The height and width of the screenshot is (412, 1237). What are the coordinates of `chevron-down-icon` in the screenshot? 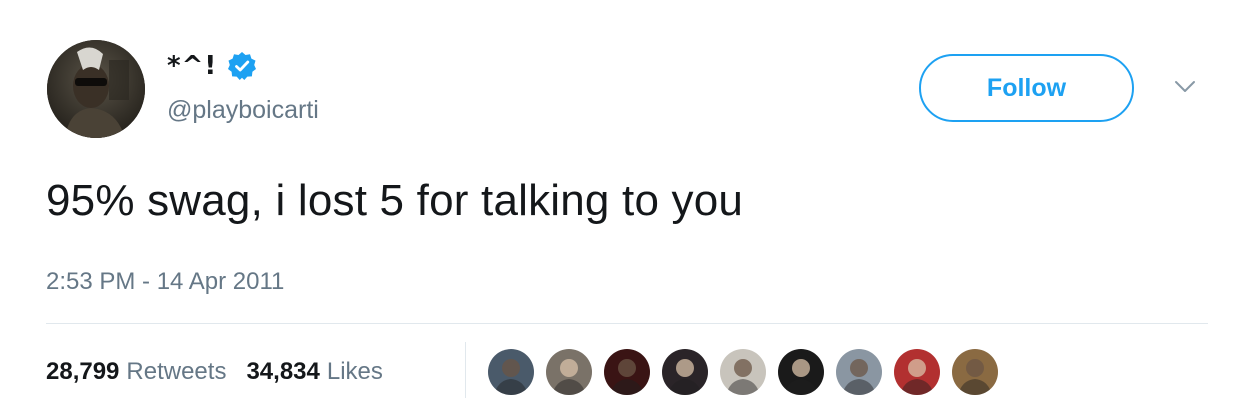 It's located at (1185, 87).